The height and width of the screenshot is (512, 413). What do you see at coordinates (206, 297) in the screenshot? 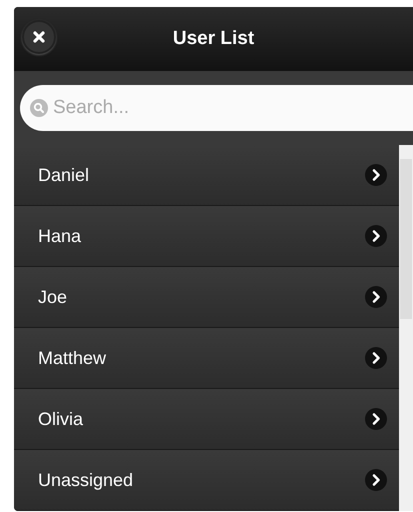
I see `user-list-item: Joe` at bounding box center [206, 297].